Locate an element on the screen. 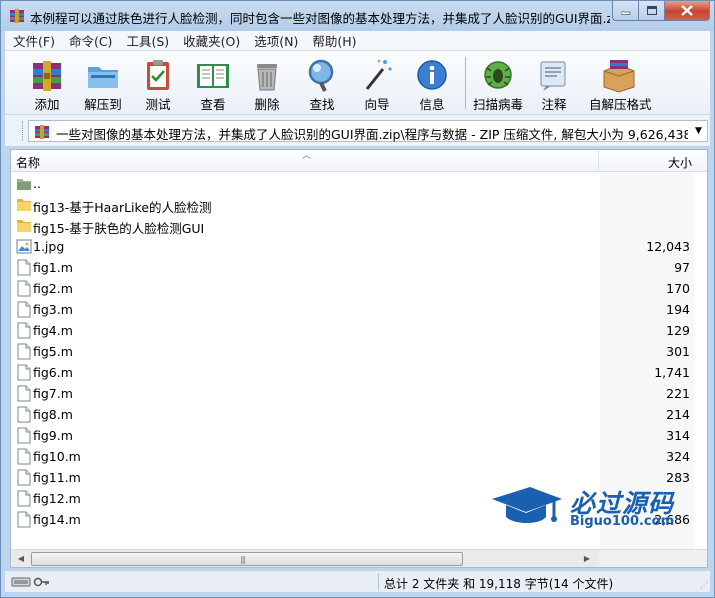 This screenshot has height=598, width=715. scroll-right-icon: ▶ is located at coordinates (587, 558).